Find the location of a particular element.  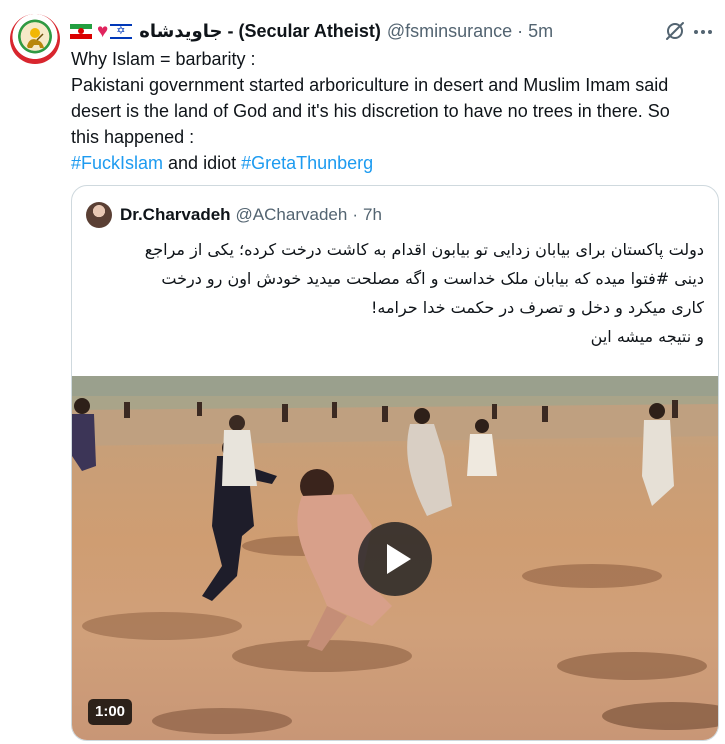

quoted-handle: @ACharvadeh is located at coordinates (292, 215).